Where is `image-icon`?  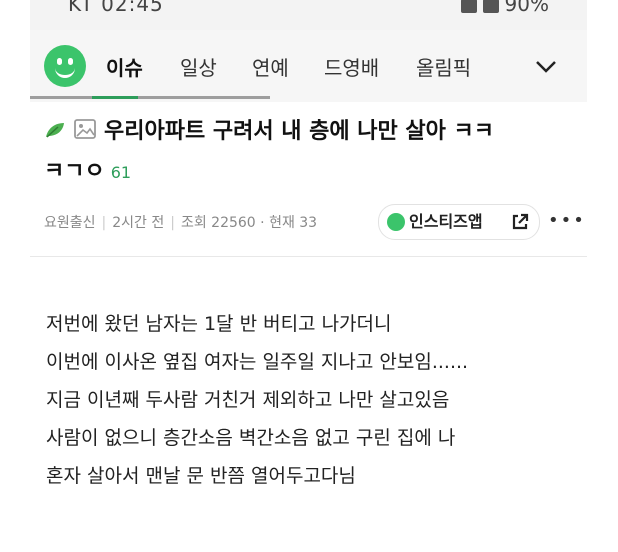 image-icon is located at coordinates (85, 129).